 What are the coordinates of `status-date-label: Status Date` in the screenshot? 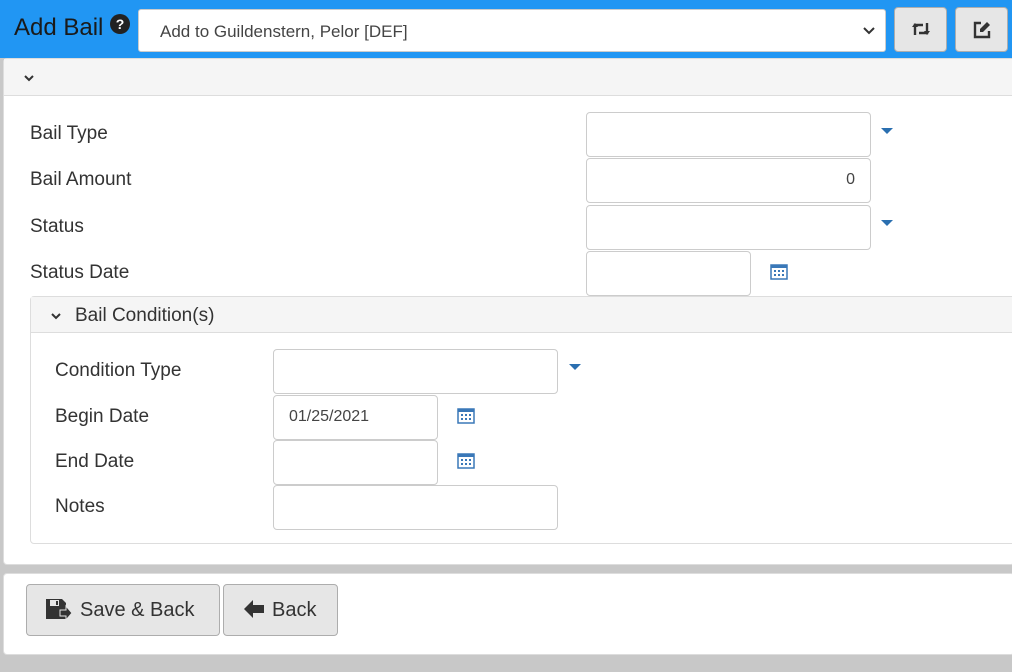 It's located at (80, 272).